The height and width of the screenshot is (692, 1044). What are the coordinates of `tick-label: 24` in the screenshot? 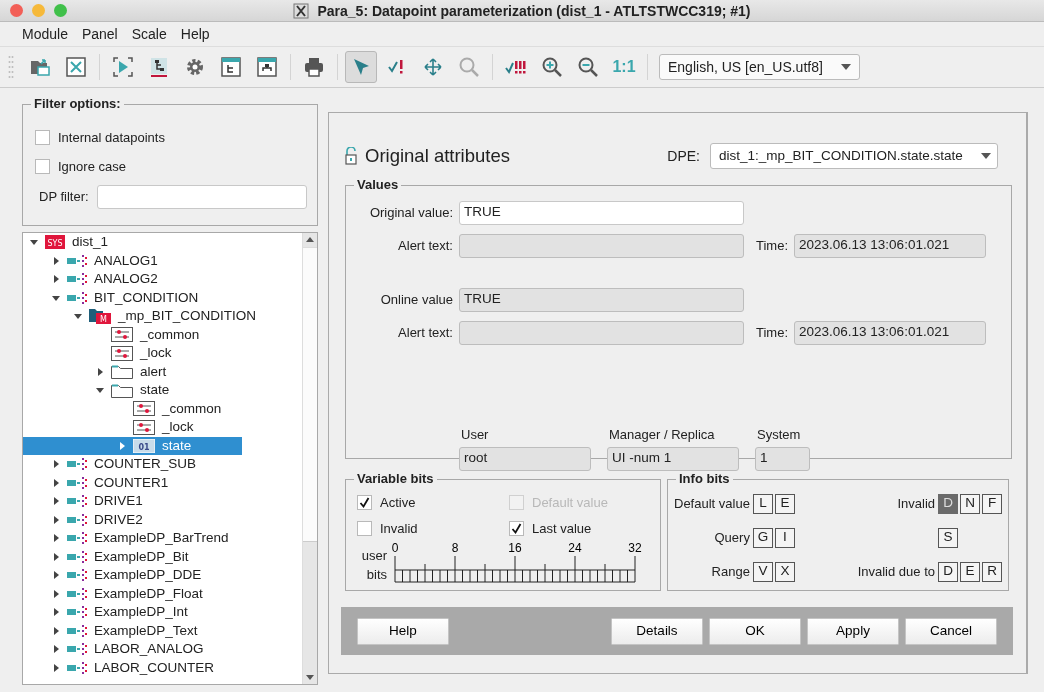 It's located at (575, 548).